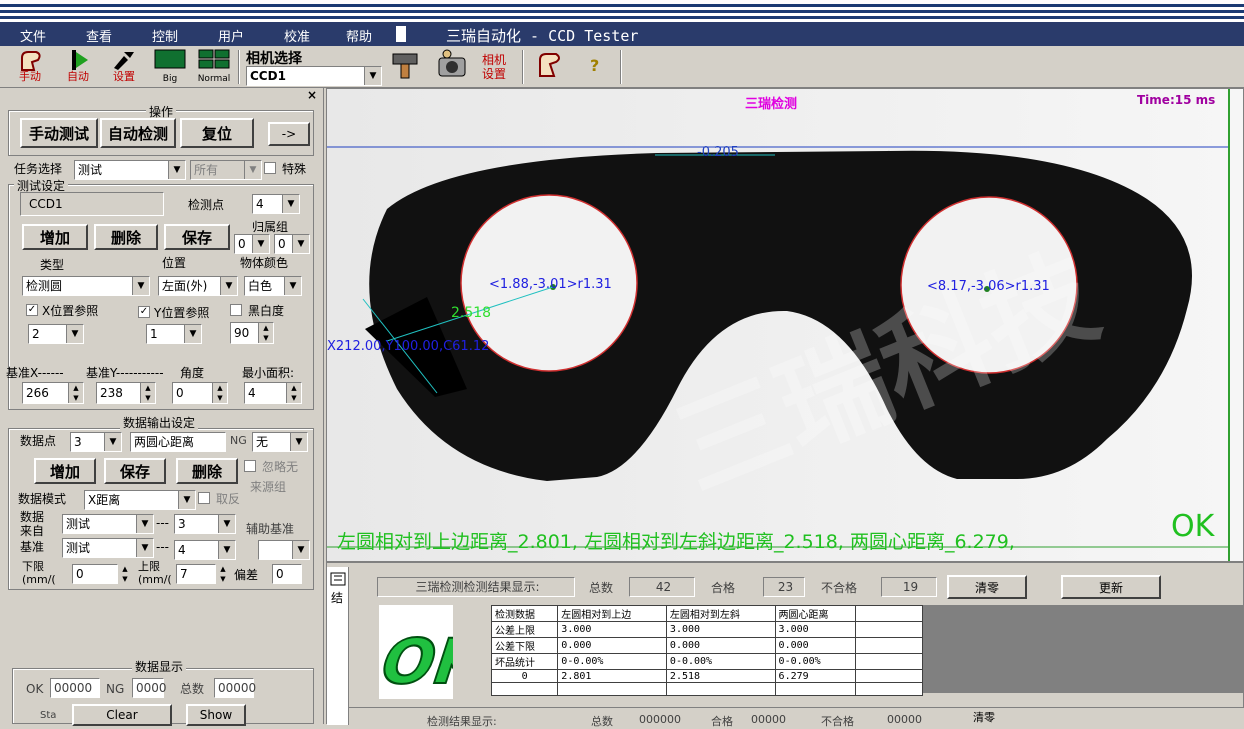 The image size is (1244, 729). I want to click on close-icon: ×, so click(312, 95).